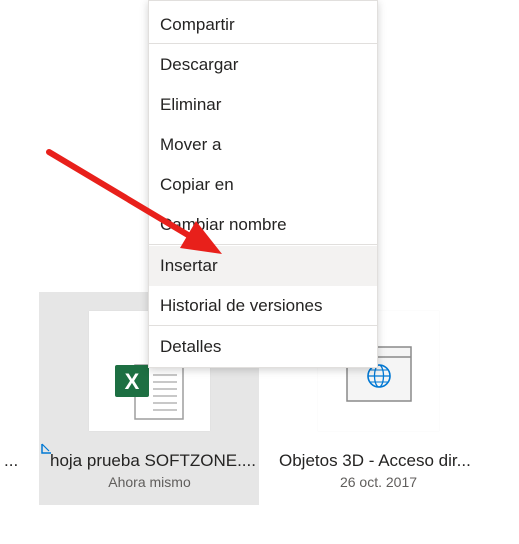 This screenshot has height=544, width=519. What do you see at coordinates (263, 25) in the screenshot?
I see `menu-item-compartir: Compartir` at bounding box center [263, 25].